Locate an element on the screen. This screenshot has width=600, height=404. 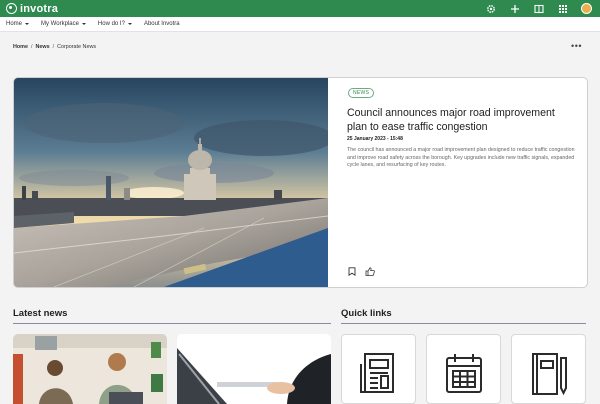
breadcrumb-news: News is located at coordinates (42, 47).